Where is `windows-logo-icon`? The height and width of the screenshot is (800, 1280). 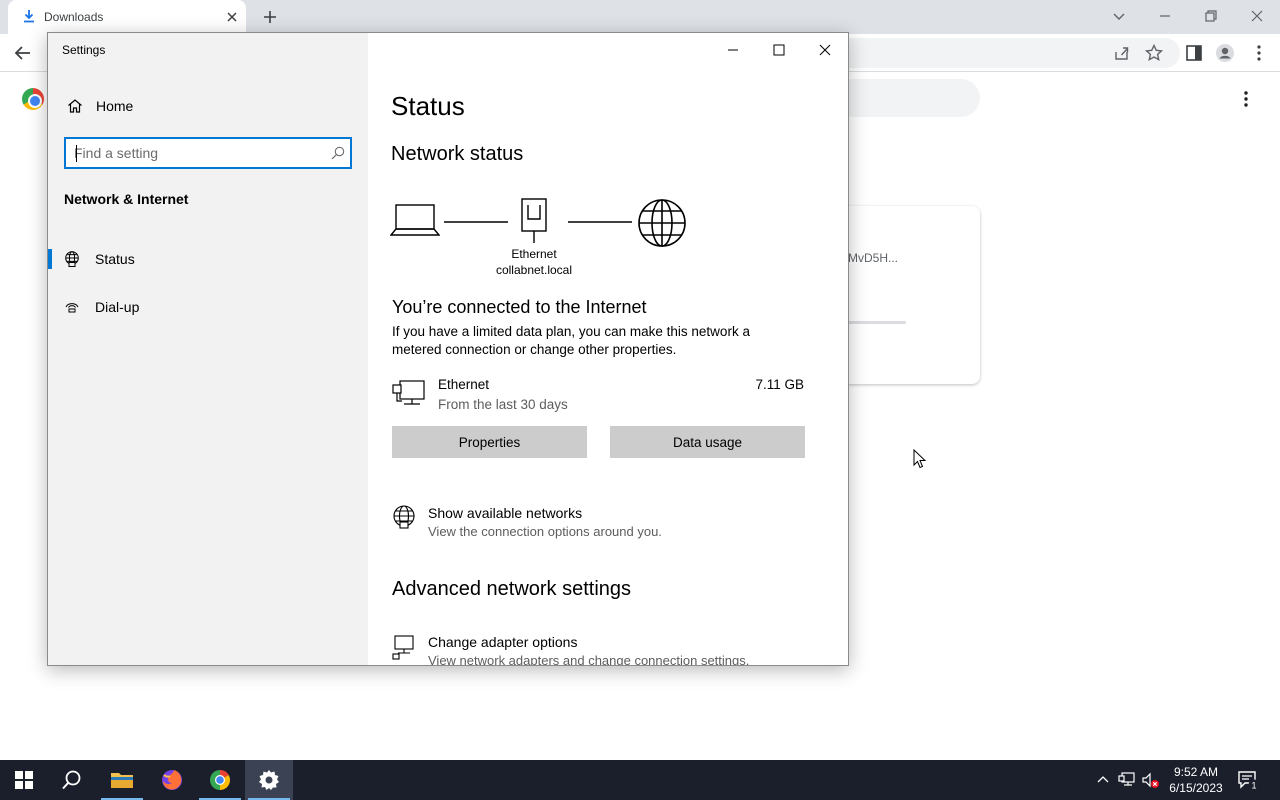
windows-logo-icon is located at coordinates (24, 780).